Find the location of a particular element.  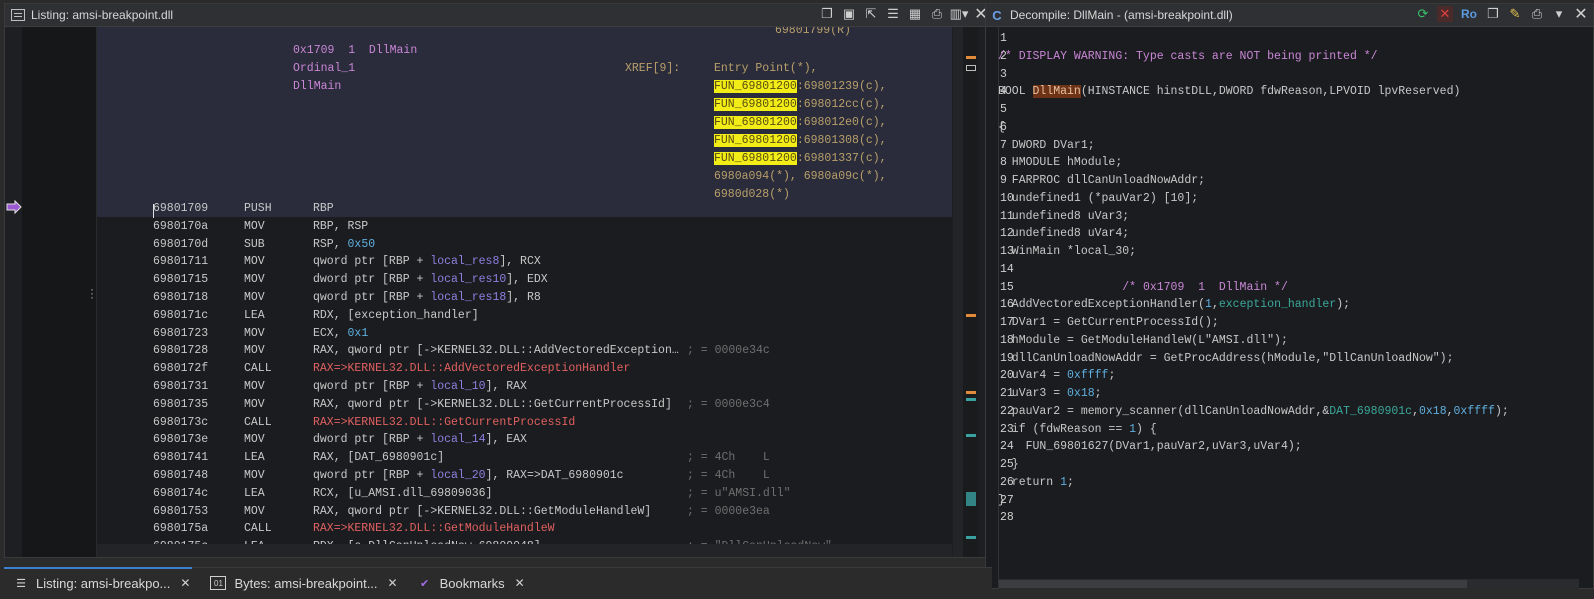

instruction-operands: ECX, 0x1 is located at coordinates (340, 334).